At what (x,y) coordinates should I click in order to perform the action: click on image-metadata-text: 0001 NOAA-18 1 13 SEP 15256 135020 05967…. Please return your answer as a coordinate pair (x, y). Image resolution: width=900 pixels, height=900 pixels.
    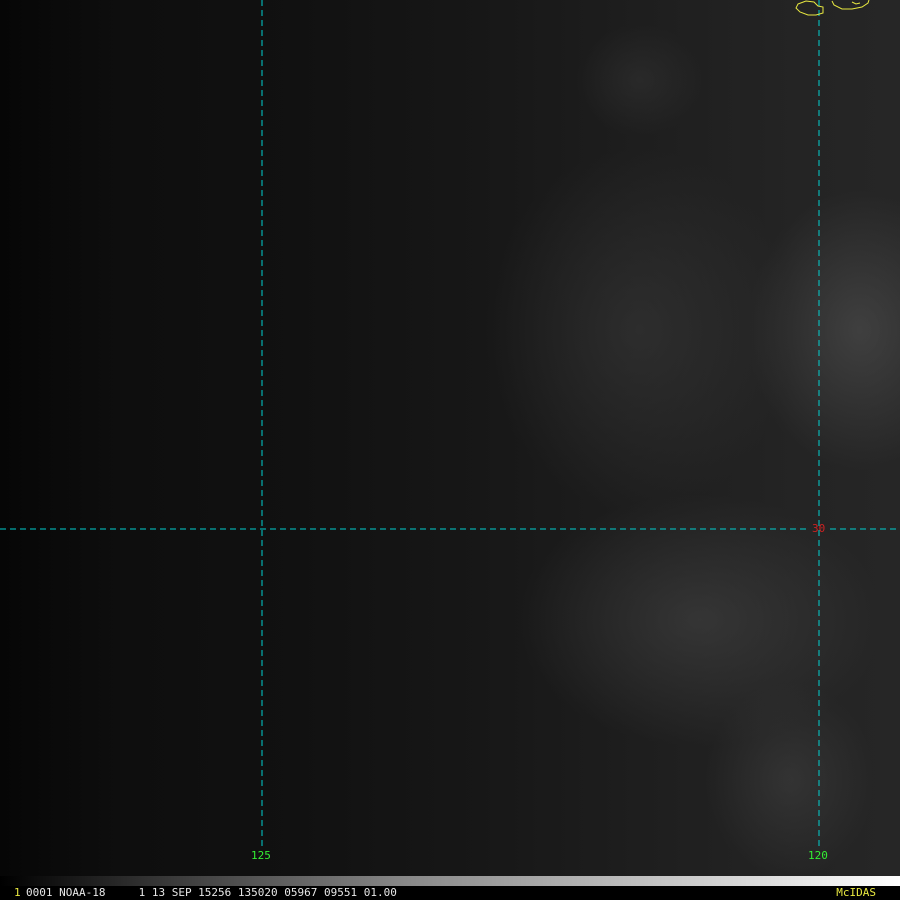
    Looking at the image, I should click on (211, 892).